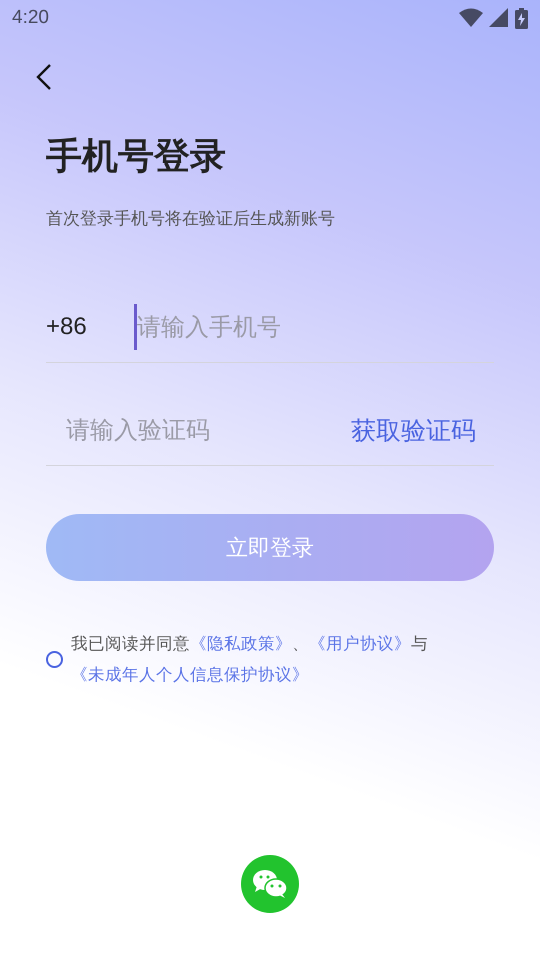 This screenshot has width=540, height=960. I want to click on signal-icon, so click(499, 18).